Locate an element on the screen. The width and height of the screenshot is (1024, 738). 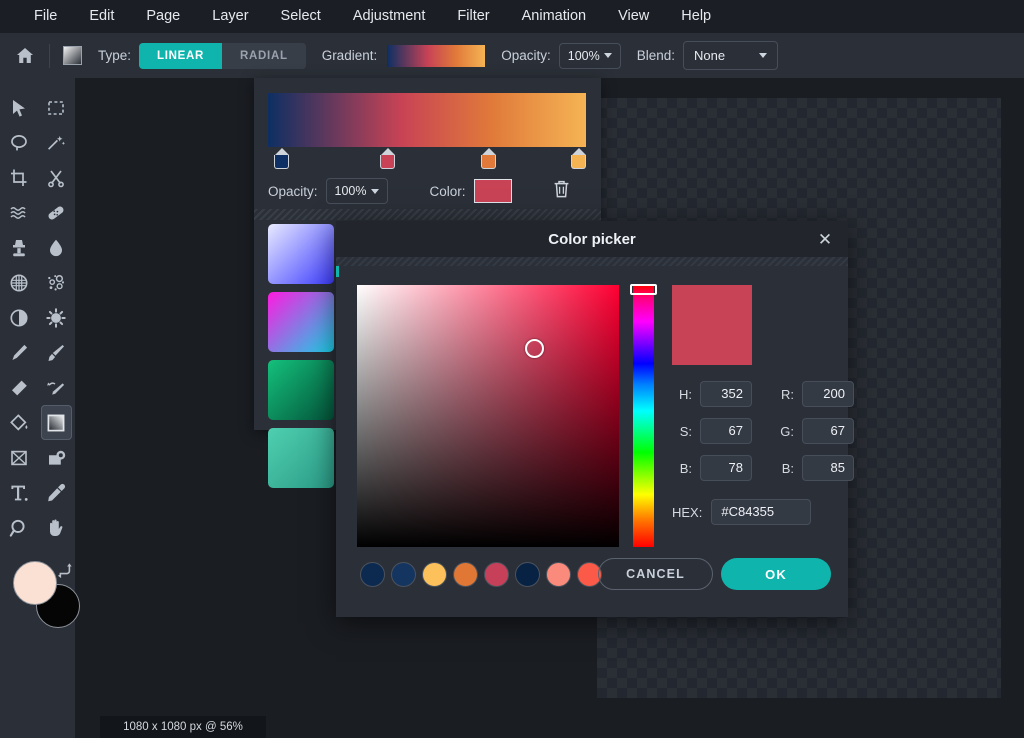
menu-item-help: Help is located at coordinates (696, 16).